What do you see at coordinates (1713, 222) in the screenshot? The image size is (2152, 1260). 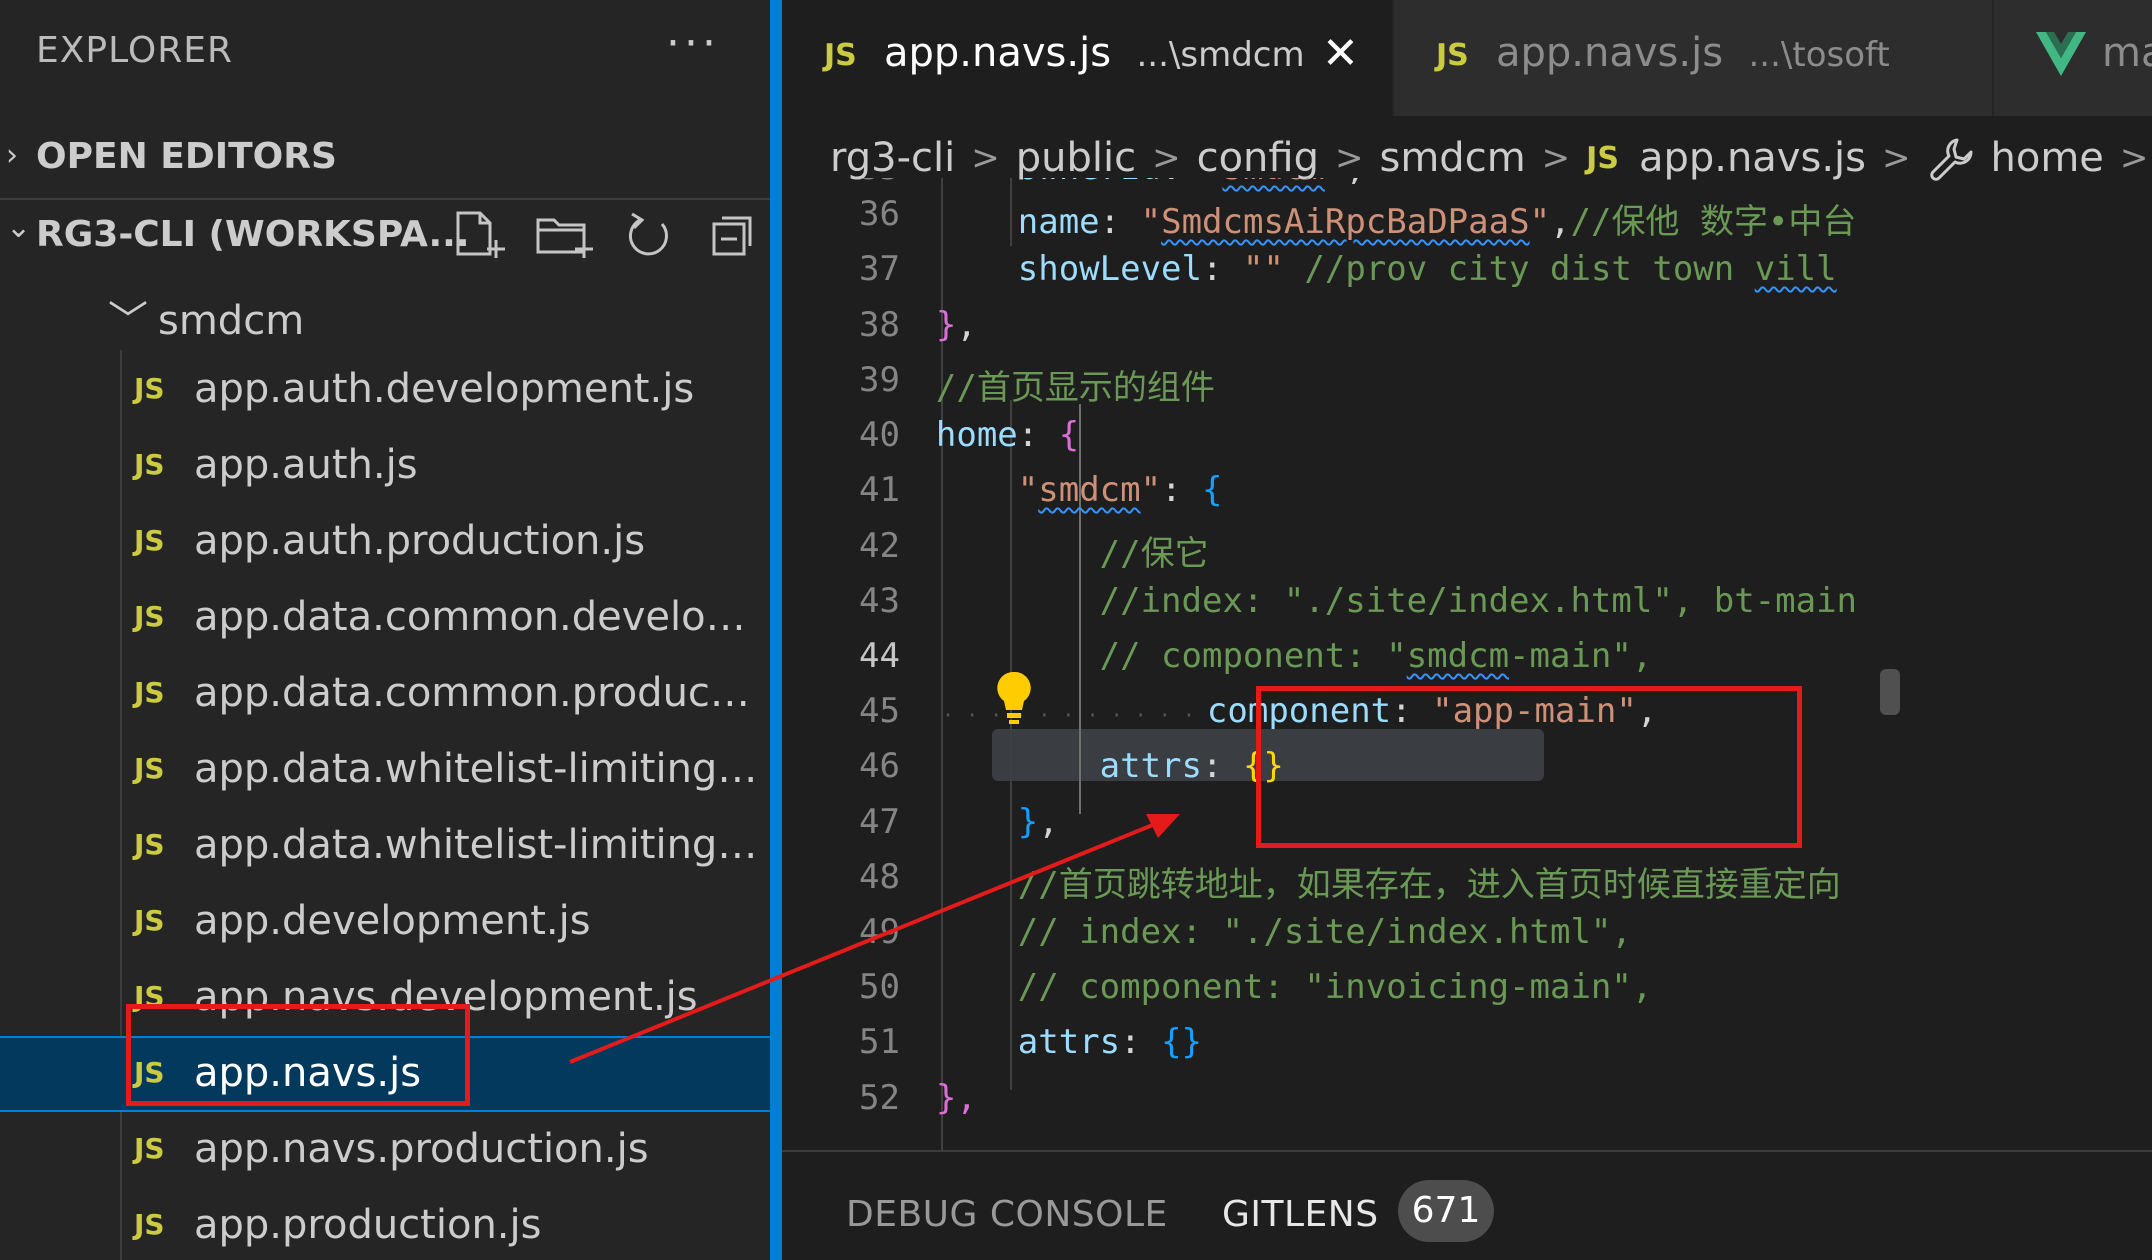 I see `code-token: //保他 数字•中台` at bounding box center [1713, 222].